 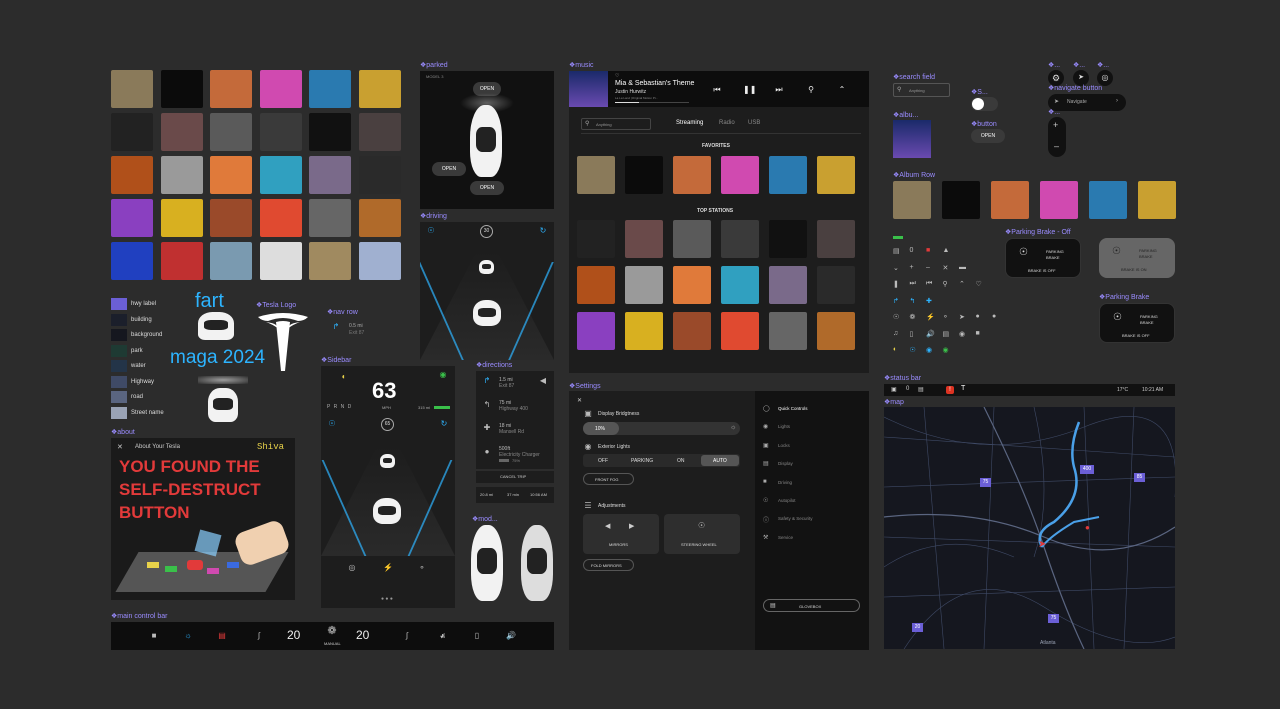 I want to click on settings-menu-item: Lights, so click(x=784, y=426).